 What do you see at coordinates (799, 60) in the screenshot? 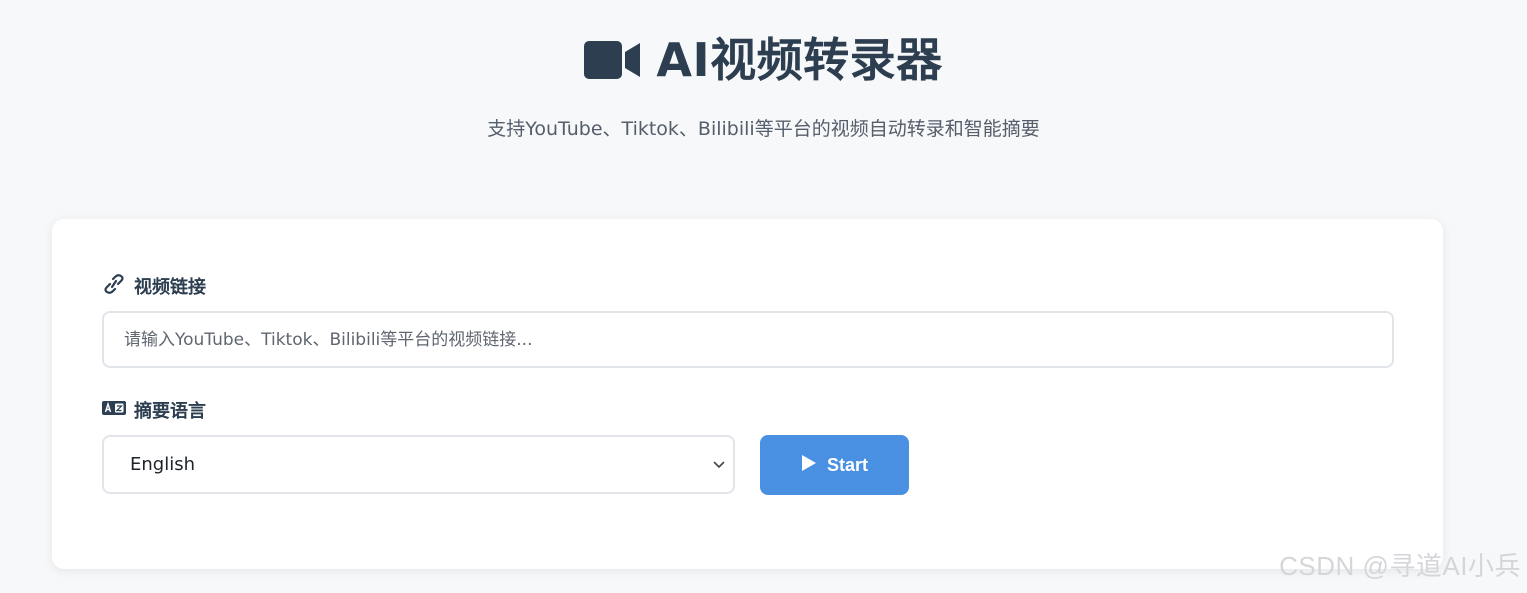
I see `page-title: AI视频转录器` at bounding box center [799, 60].